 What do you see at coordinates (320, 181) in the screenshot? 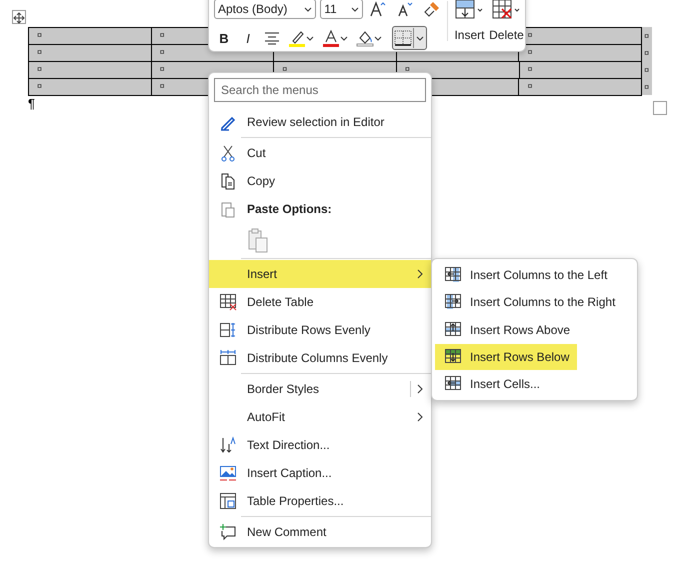
I see `menu-item: Copy` at bounding box center [320, 181].